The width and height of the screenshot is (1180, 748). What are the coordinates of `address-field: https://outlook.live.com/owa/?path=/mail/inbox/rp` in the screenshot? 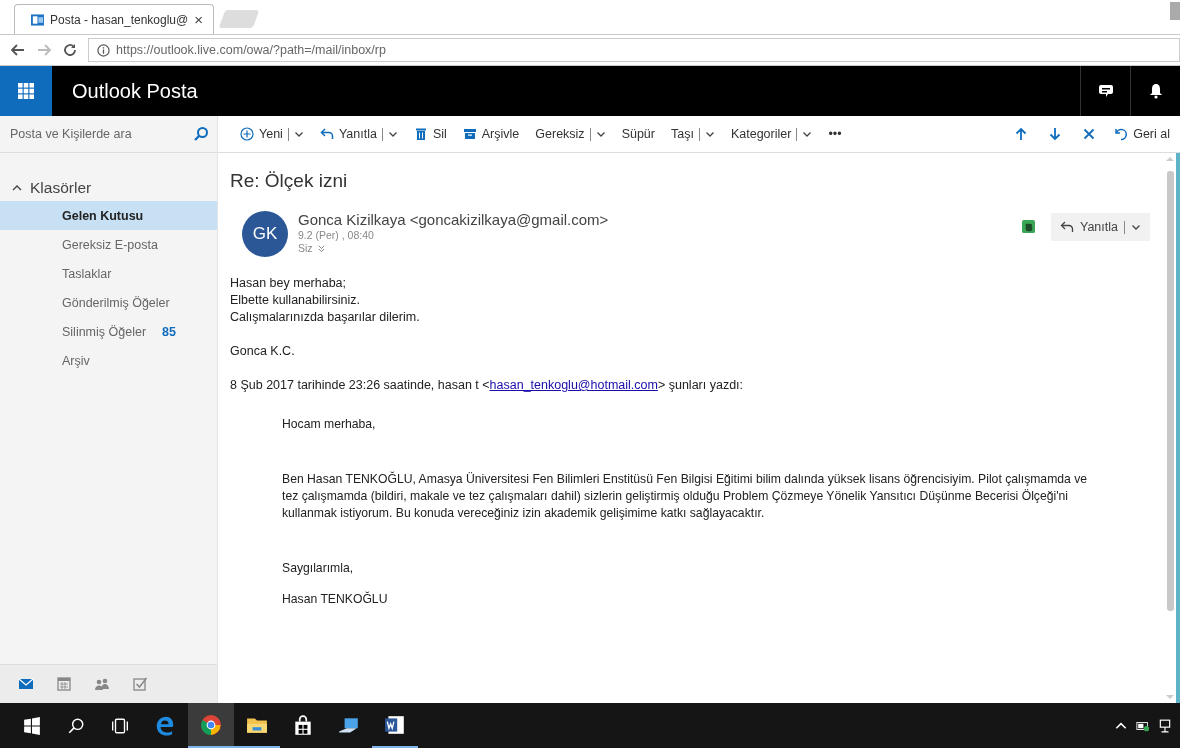 It's located at (634, 50).